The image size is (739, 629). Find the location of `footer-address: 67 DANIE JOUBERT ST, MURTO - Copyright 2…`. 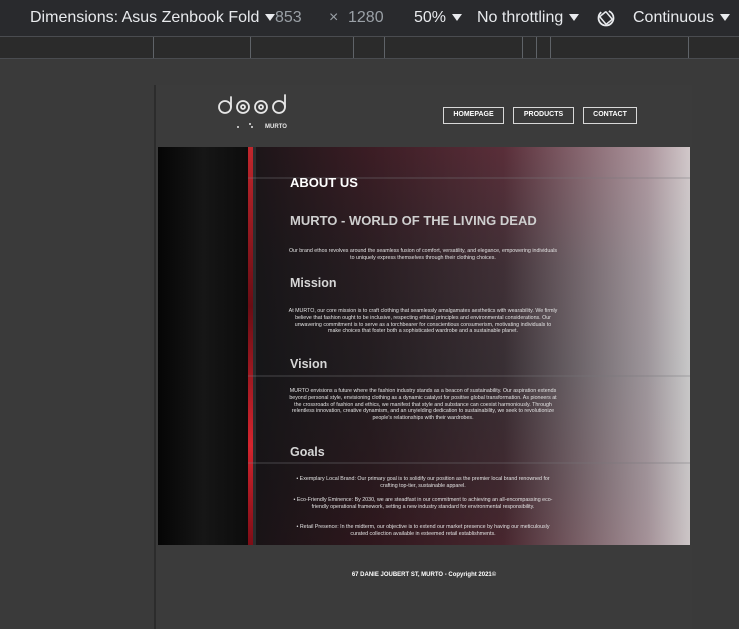

footer-address: 67 DANIE JOUBERT ST, MURTO - Copyright 2… is located at coordinates (424, 575).